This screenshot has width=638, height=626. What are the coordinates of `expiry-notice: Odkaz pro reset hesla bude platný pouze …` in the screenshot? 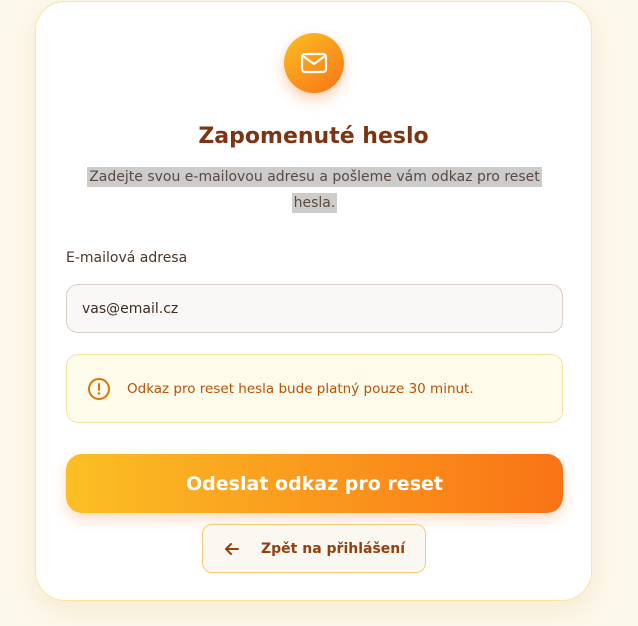 It's located at (314, 388).